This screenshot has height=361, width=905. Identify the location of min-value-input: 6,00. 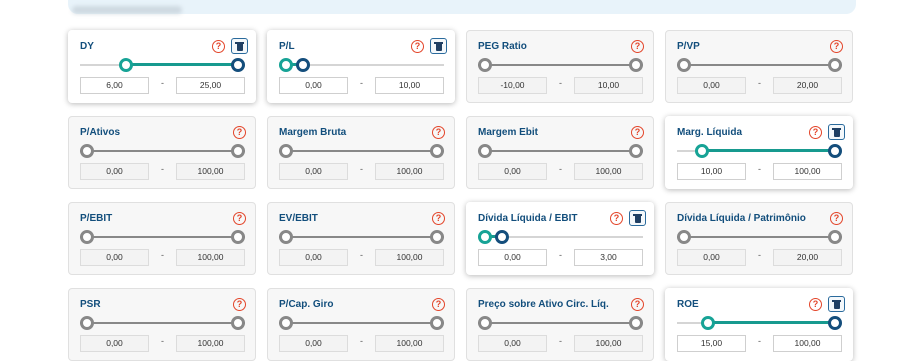
(114, 85).